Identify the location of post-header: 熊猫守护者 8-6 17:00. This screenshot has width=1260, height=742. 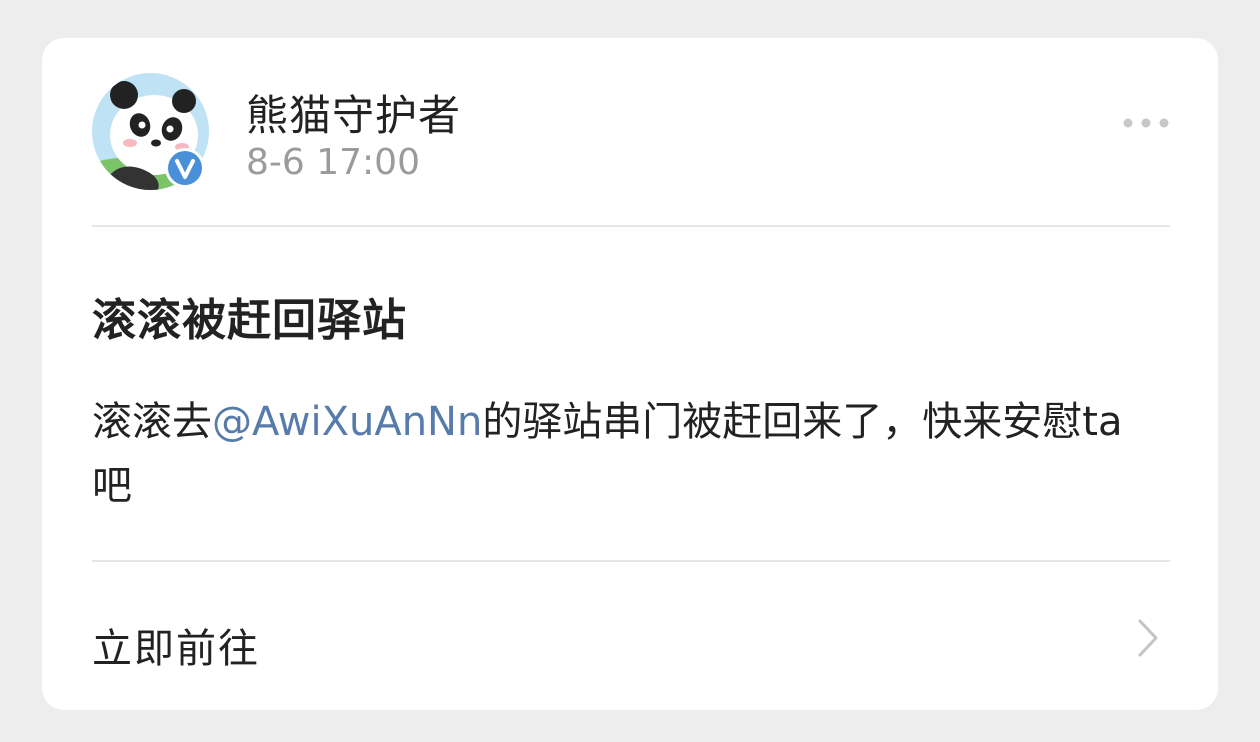
(631, 132).